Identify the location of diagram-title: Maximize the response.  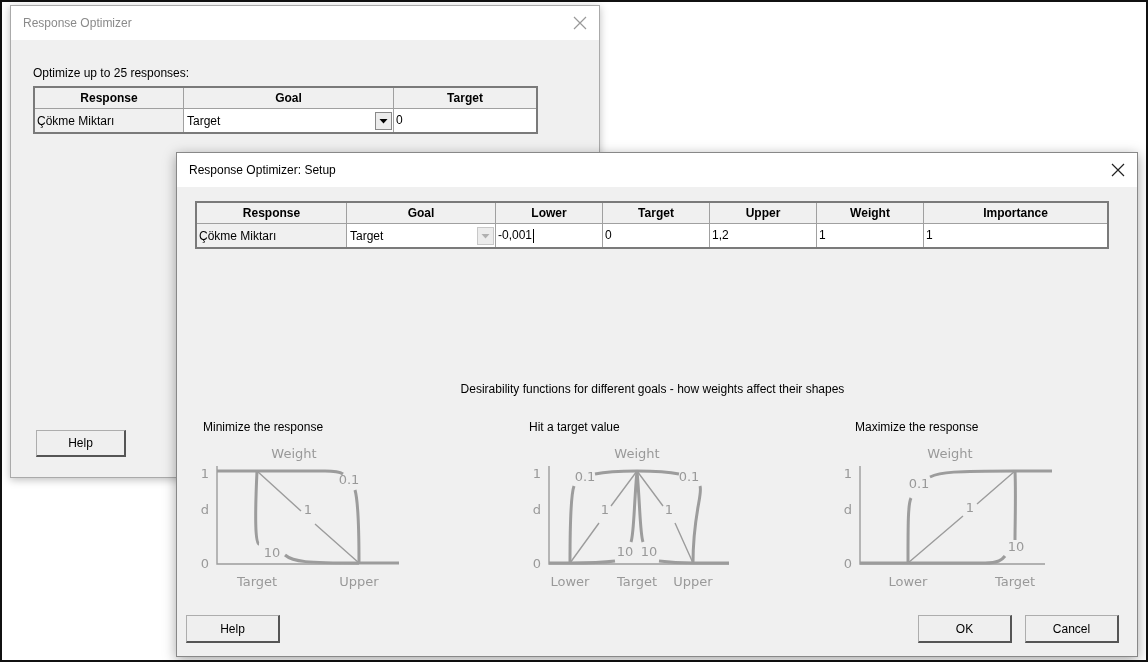
(917, 428).